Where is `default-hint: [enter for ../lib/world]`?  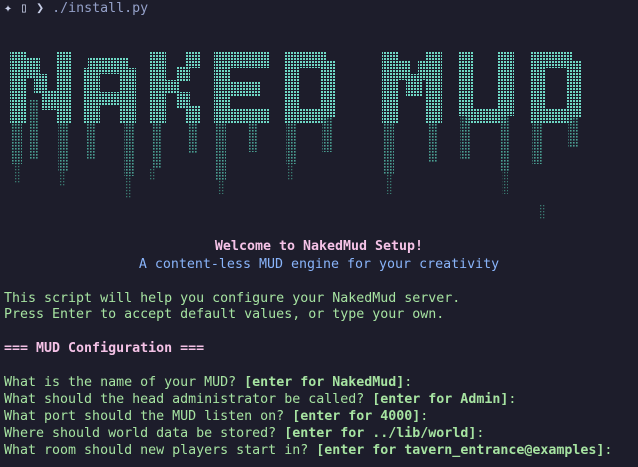 default-hint: [enter for ../lib/world] is located at coordinates (380, 433).